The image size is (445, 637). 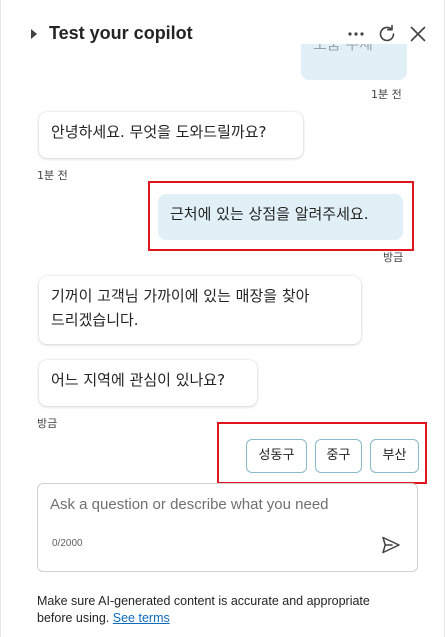 I want to click on suggestion-chip-seongdong: 성동구, so click(x=276, y=456).